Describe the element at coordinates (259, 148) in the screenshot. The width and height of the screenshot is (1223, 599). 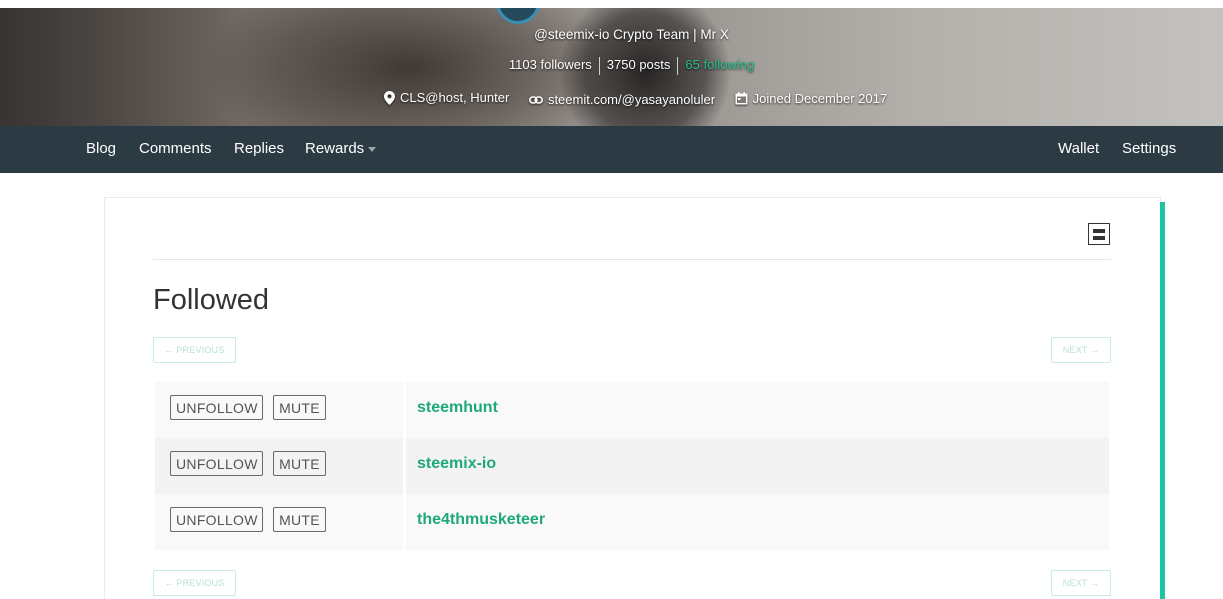
I see `nav-replies: Replies` at that location.